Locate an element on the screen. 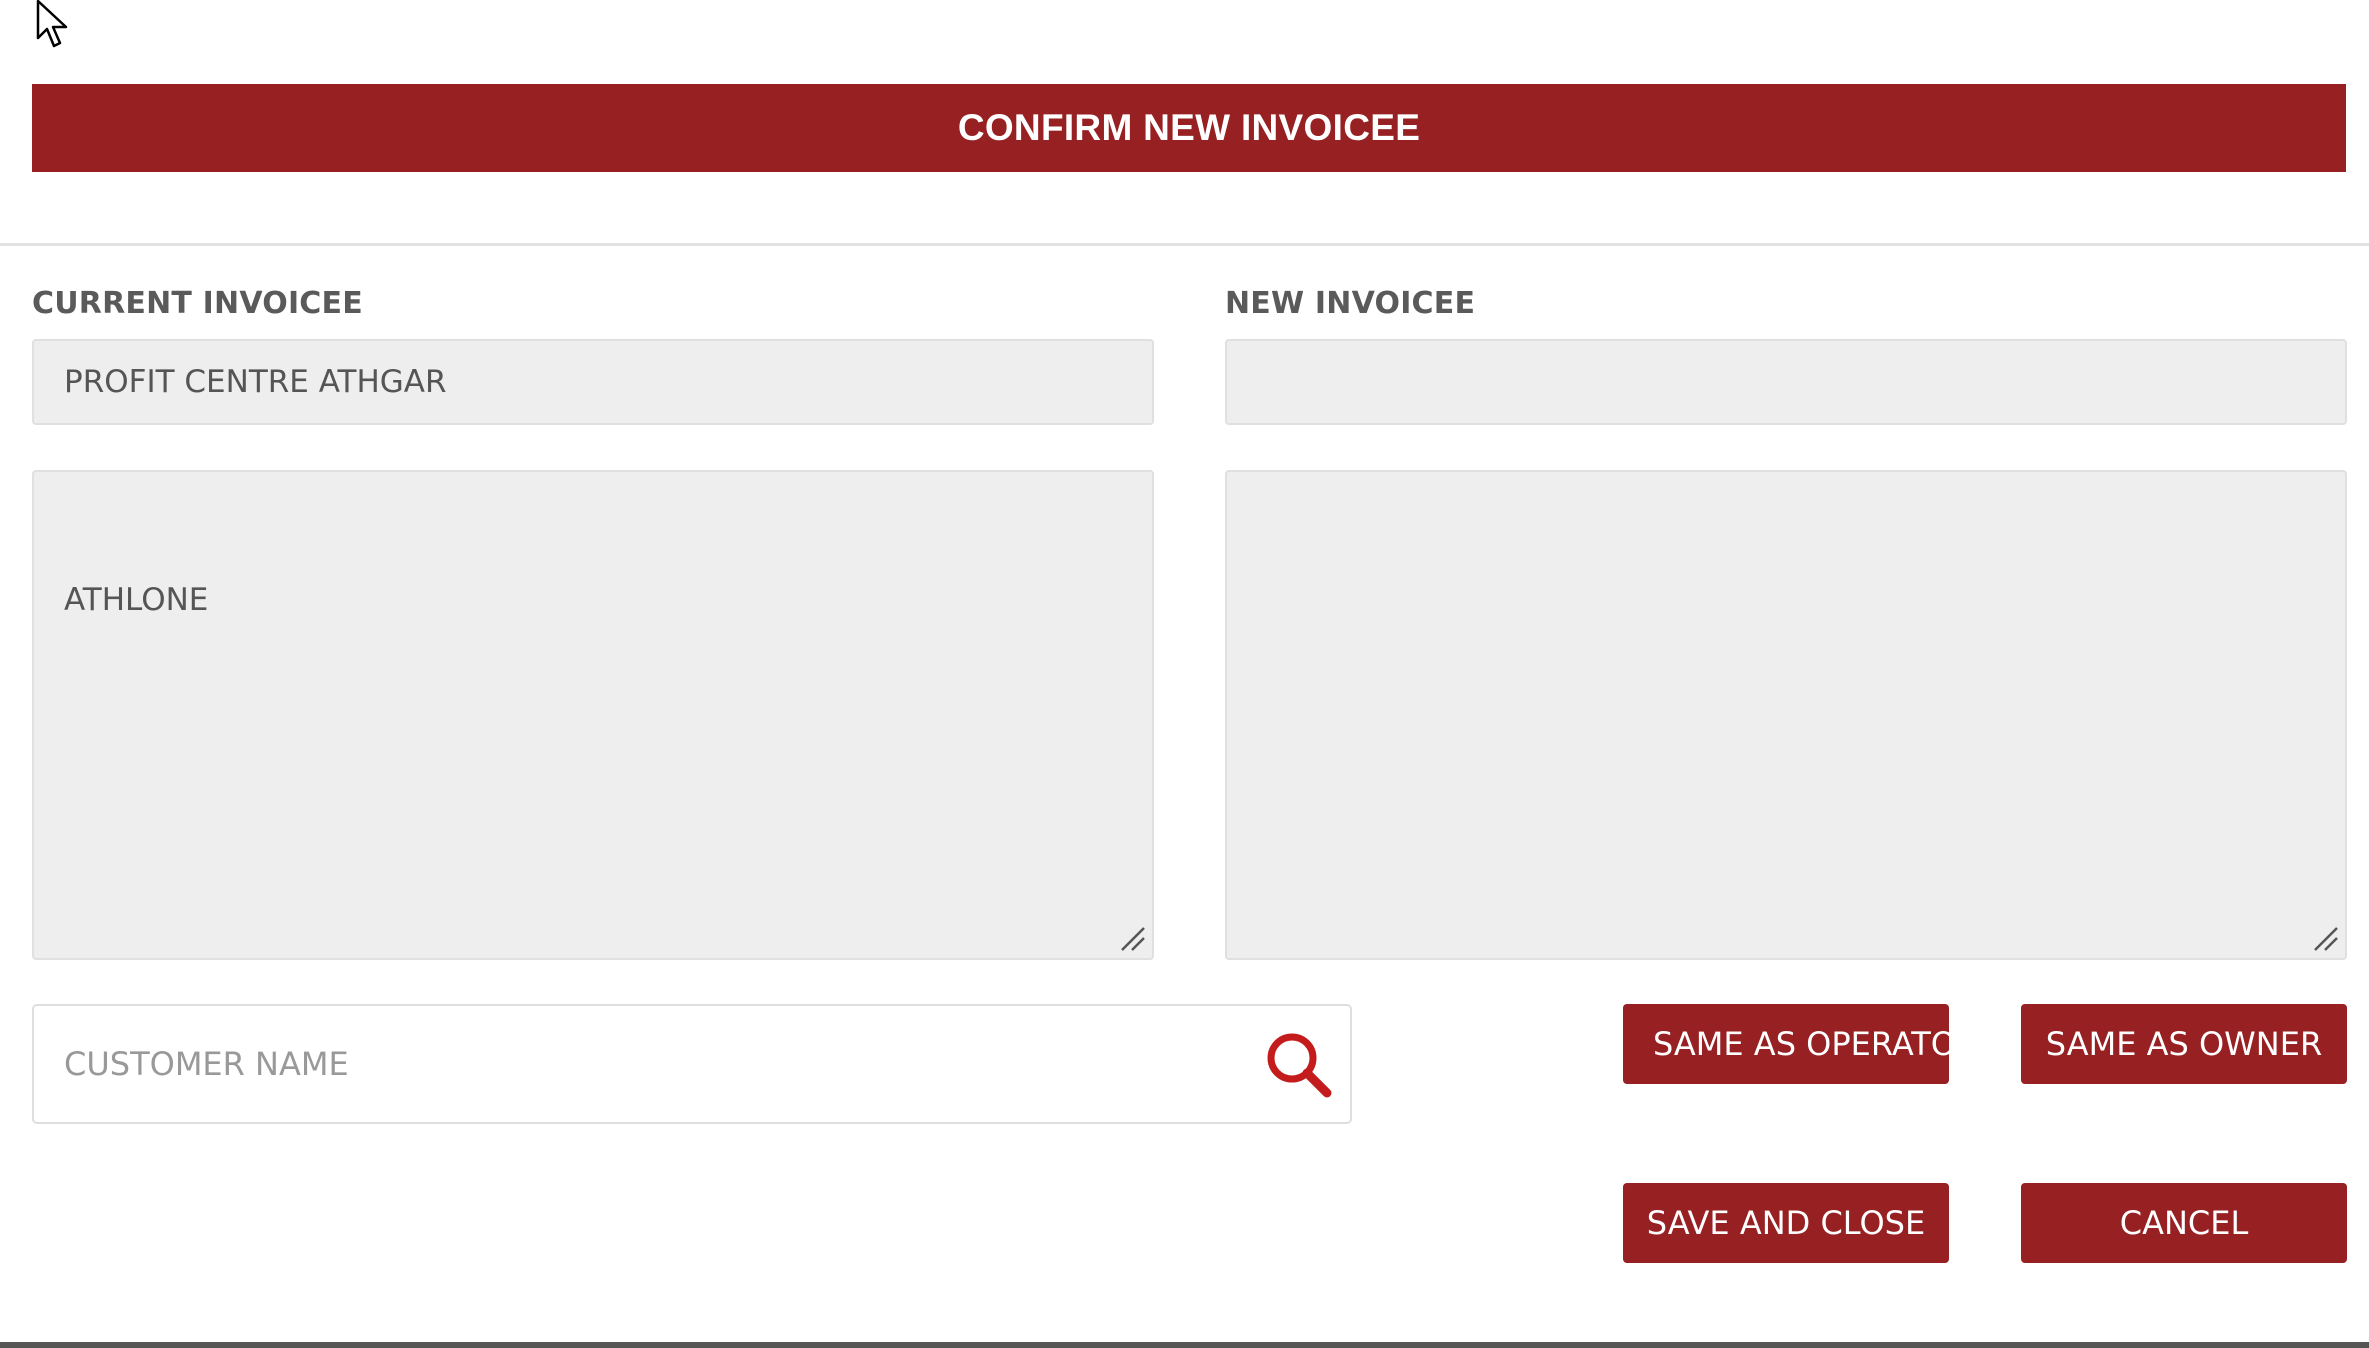  current-invoicee-address-value: ATHLONE is located at coordinates (136, 600).